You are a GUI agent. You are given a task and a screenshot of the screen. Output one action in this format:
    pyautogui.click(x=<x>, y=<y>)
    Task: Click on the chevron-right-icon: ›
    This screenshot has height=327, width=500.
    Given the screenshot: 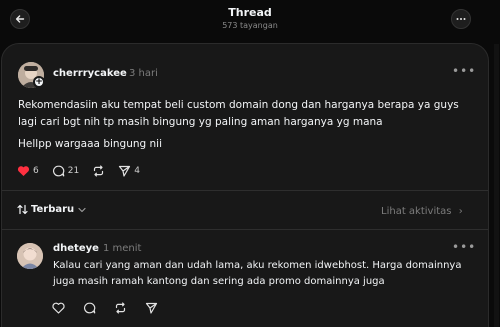 What is the action you would take?
    pyautogui.click(x=460, y=211)
    